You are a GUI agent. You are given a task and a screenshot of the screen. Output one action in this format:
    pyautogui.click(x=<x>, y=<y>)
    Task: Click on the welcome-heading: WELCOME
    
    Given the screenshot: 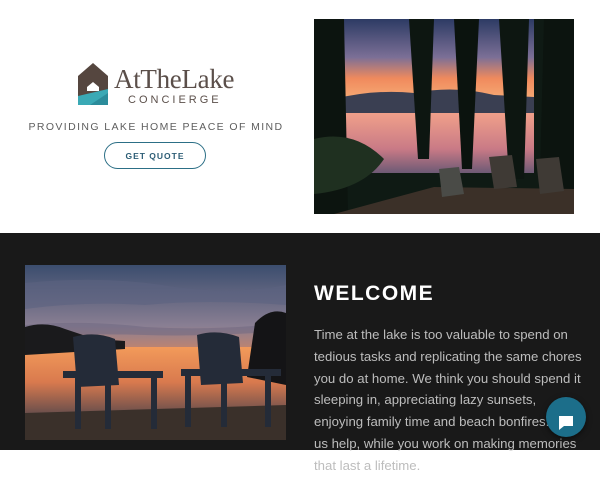 What is the action you would take?
    pyautogui.click(x=374, y=293)
    